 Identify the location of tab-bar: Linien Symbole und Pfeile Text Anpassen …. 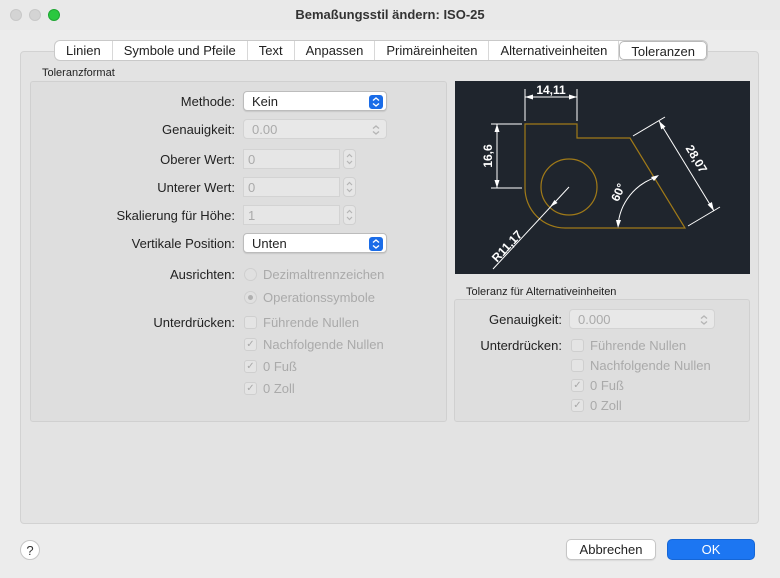
(381, 50).